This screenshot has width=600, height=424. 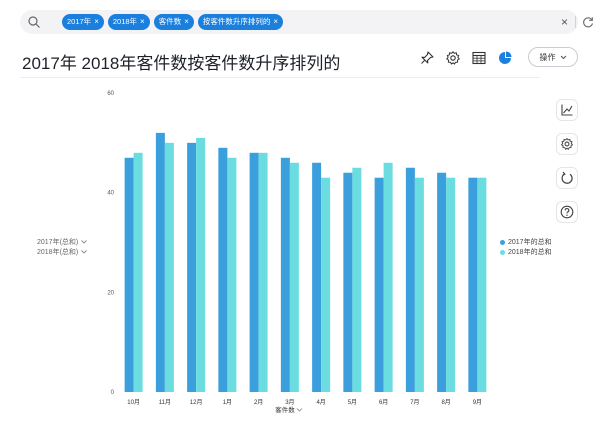 I want to click on header-divider, so click(x=280, y=77).